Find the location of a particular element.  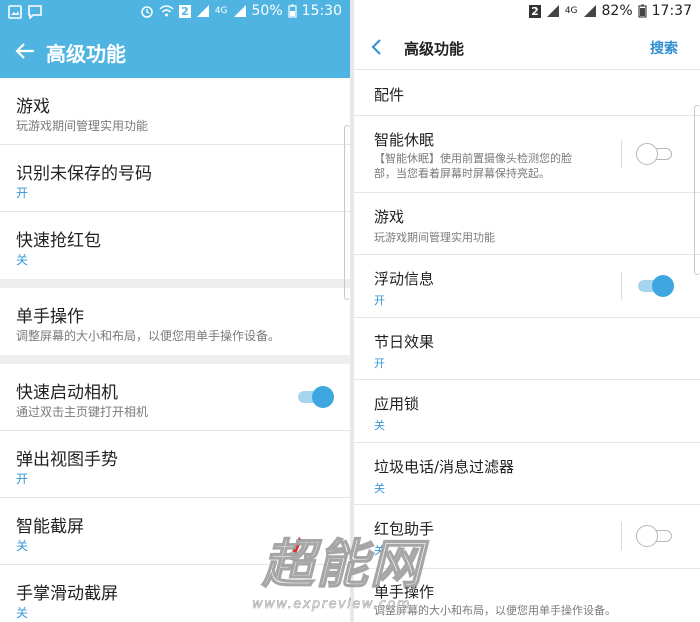

smart-stay-toggle is located at coordinates (655, 154).